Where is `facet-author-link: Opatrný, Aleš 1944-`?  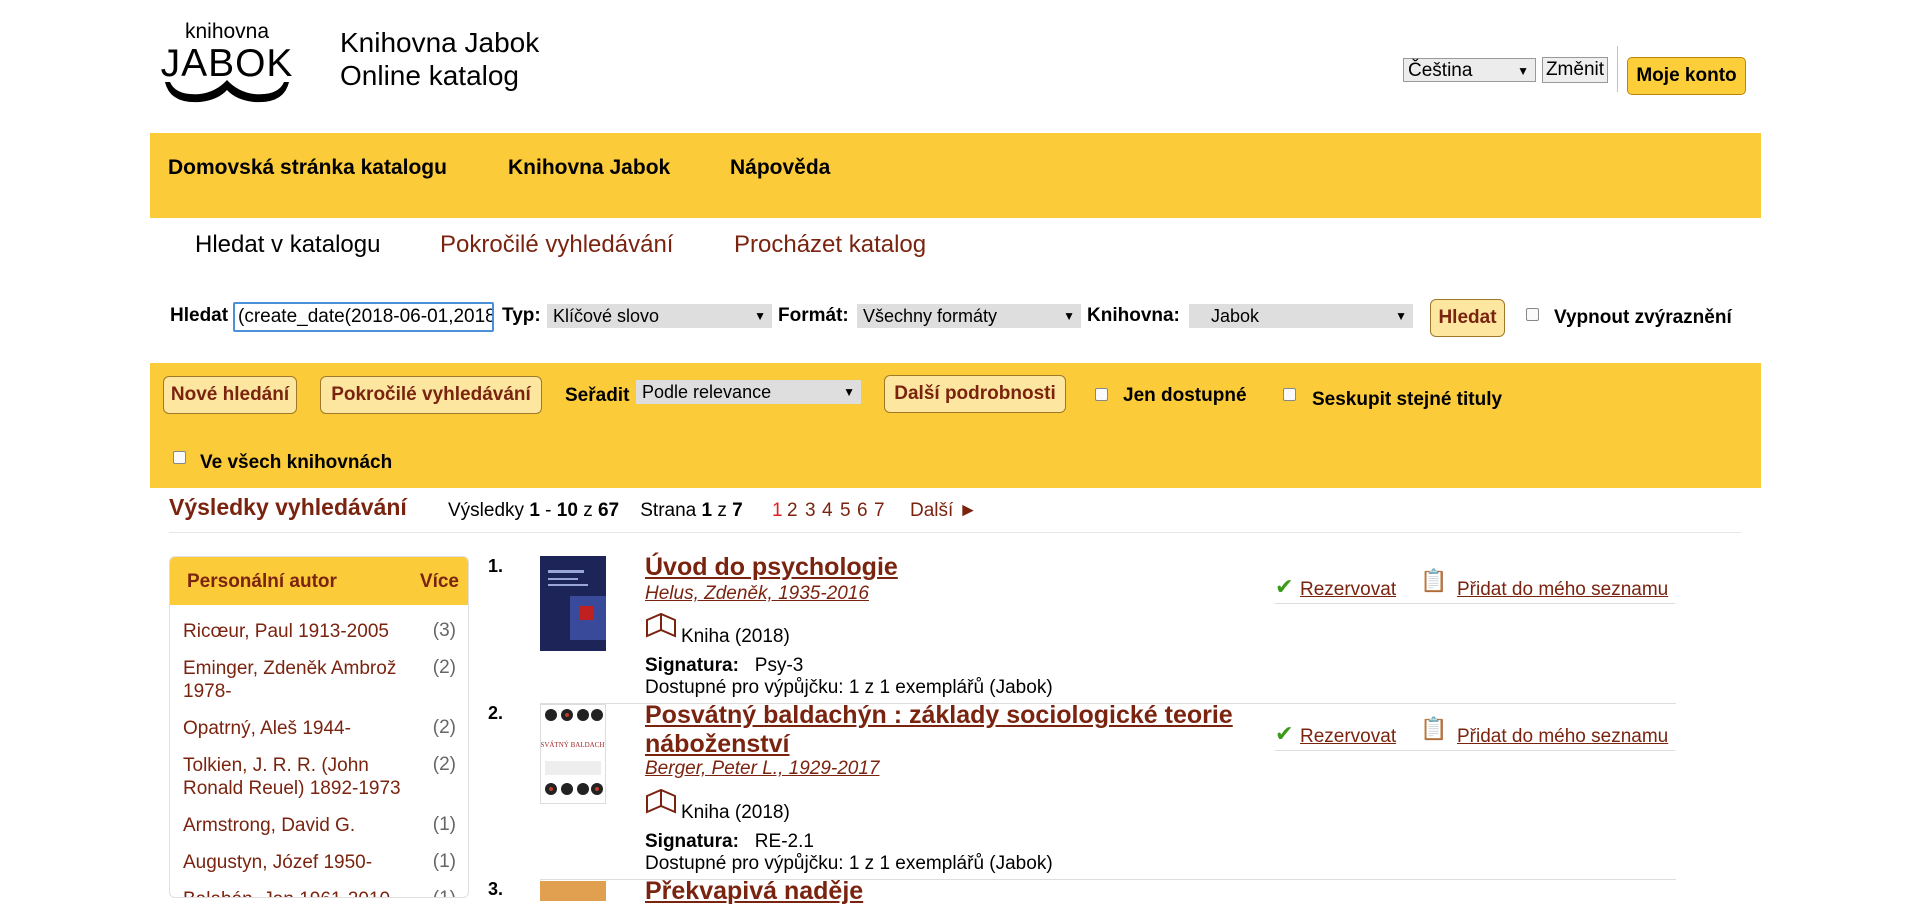
facet-author-link: Opatrný, Aleš 1944- is located at coordinates (298, 728).